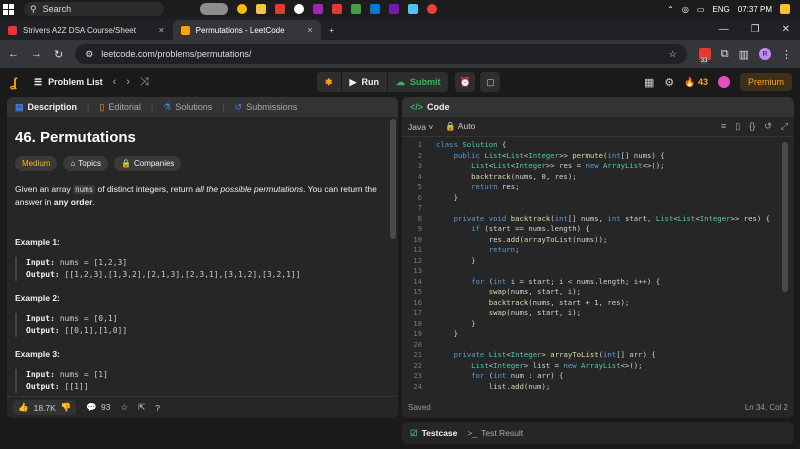 The width and height of the screenshot is (800, 449). Describe the element at coordinates (157, 408) in the screenshot. I see `help-icon: ?` at that location.